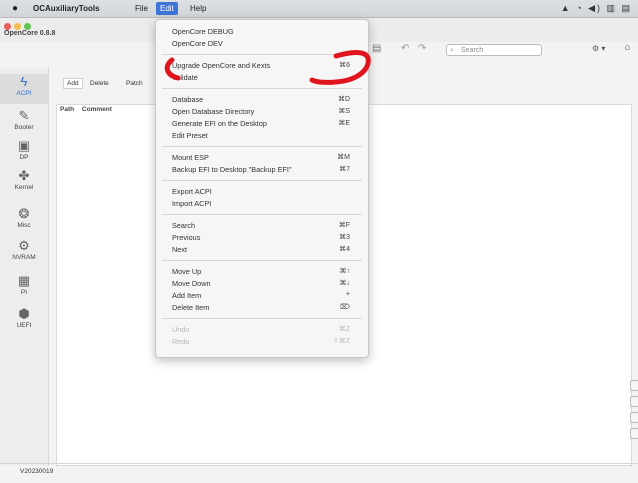  Describe the element at coordinates (261, 308) in the screenshot. I see `menu-item-delete-item: Delete Item ⌦` at that location.